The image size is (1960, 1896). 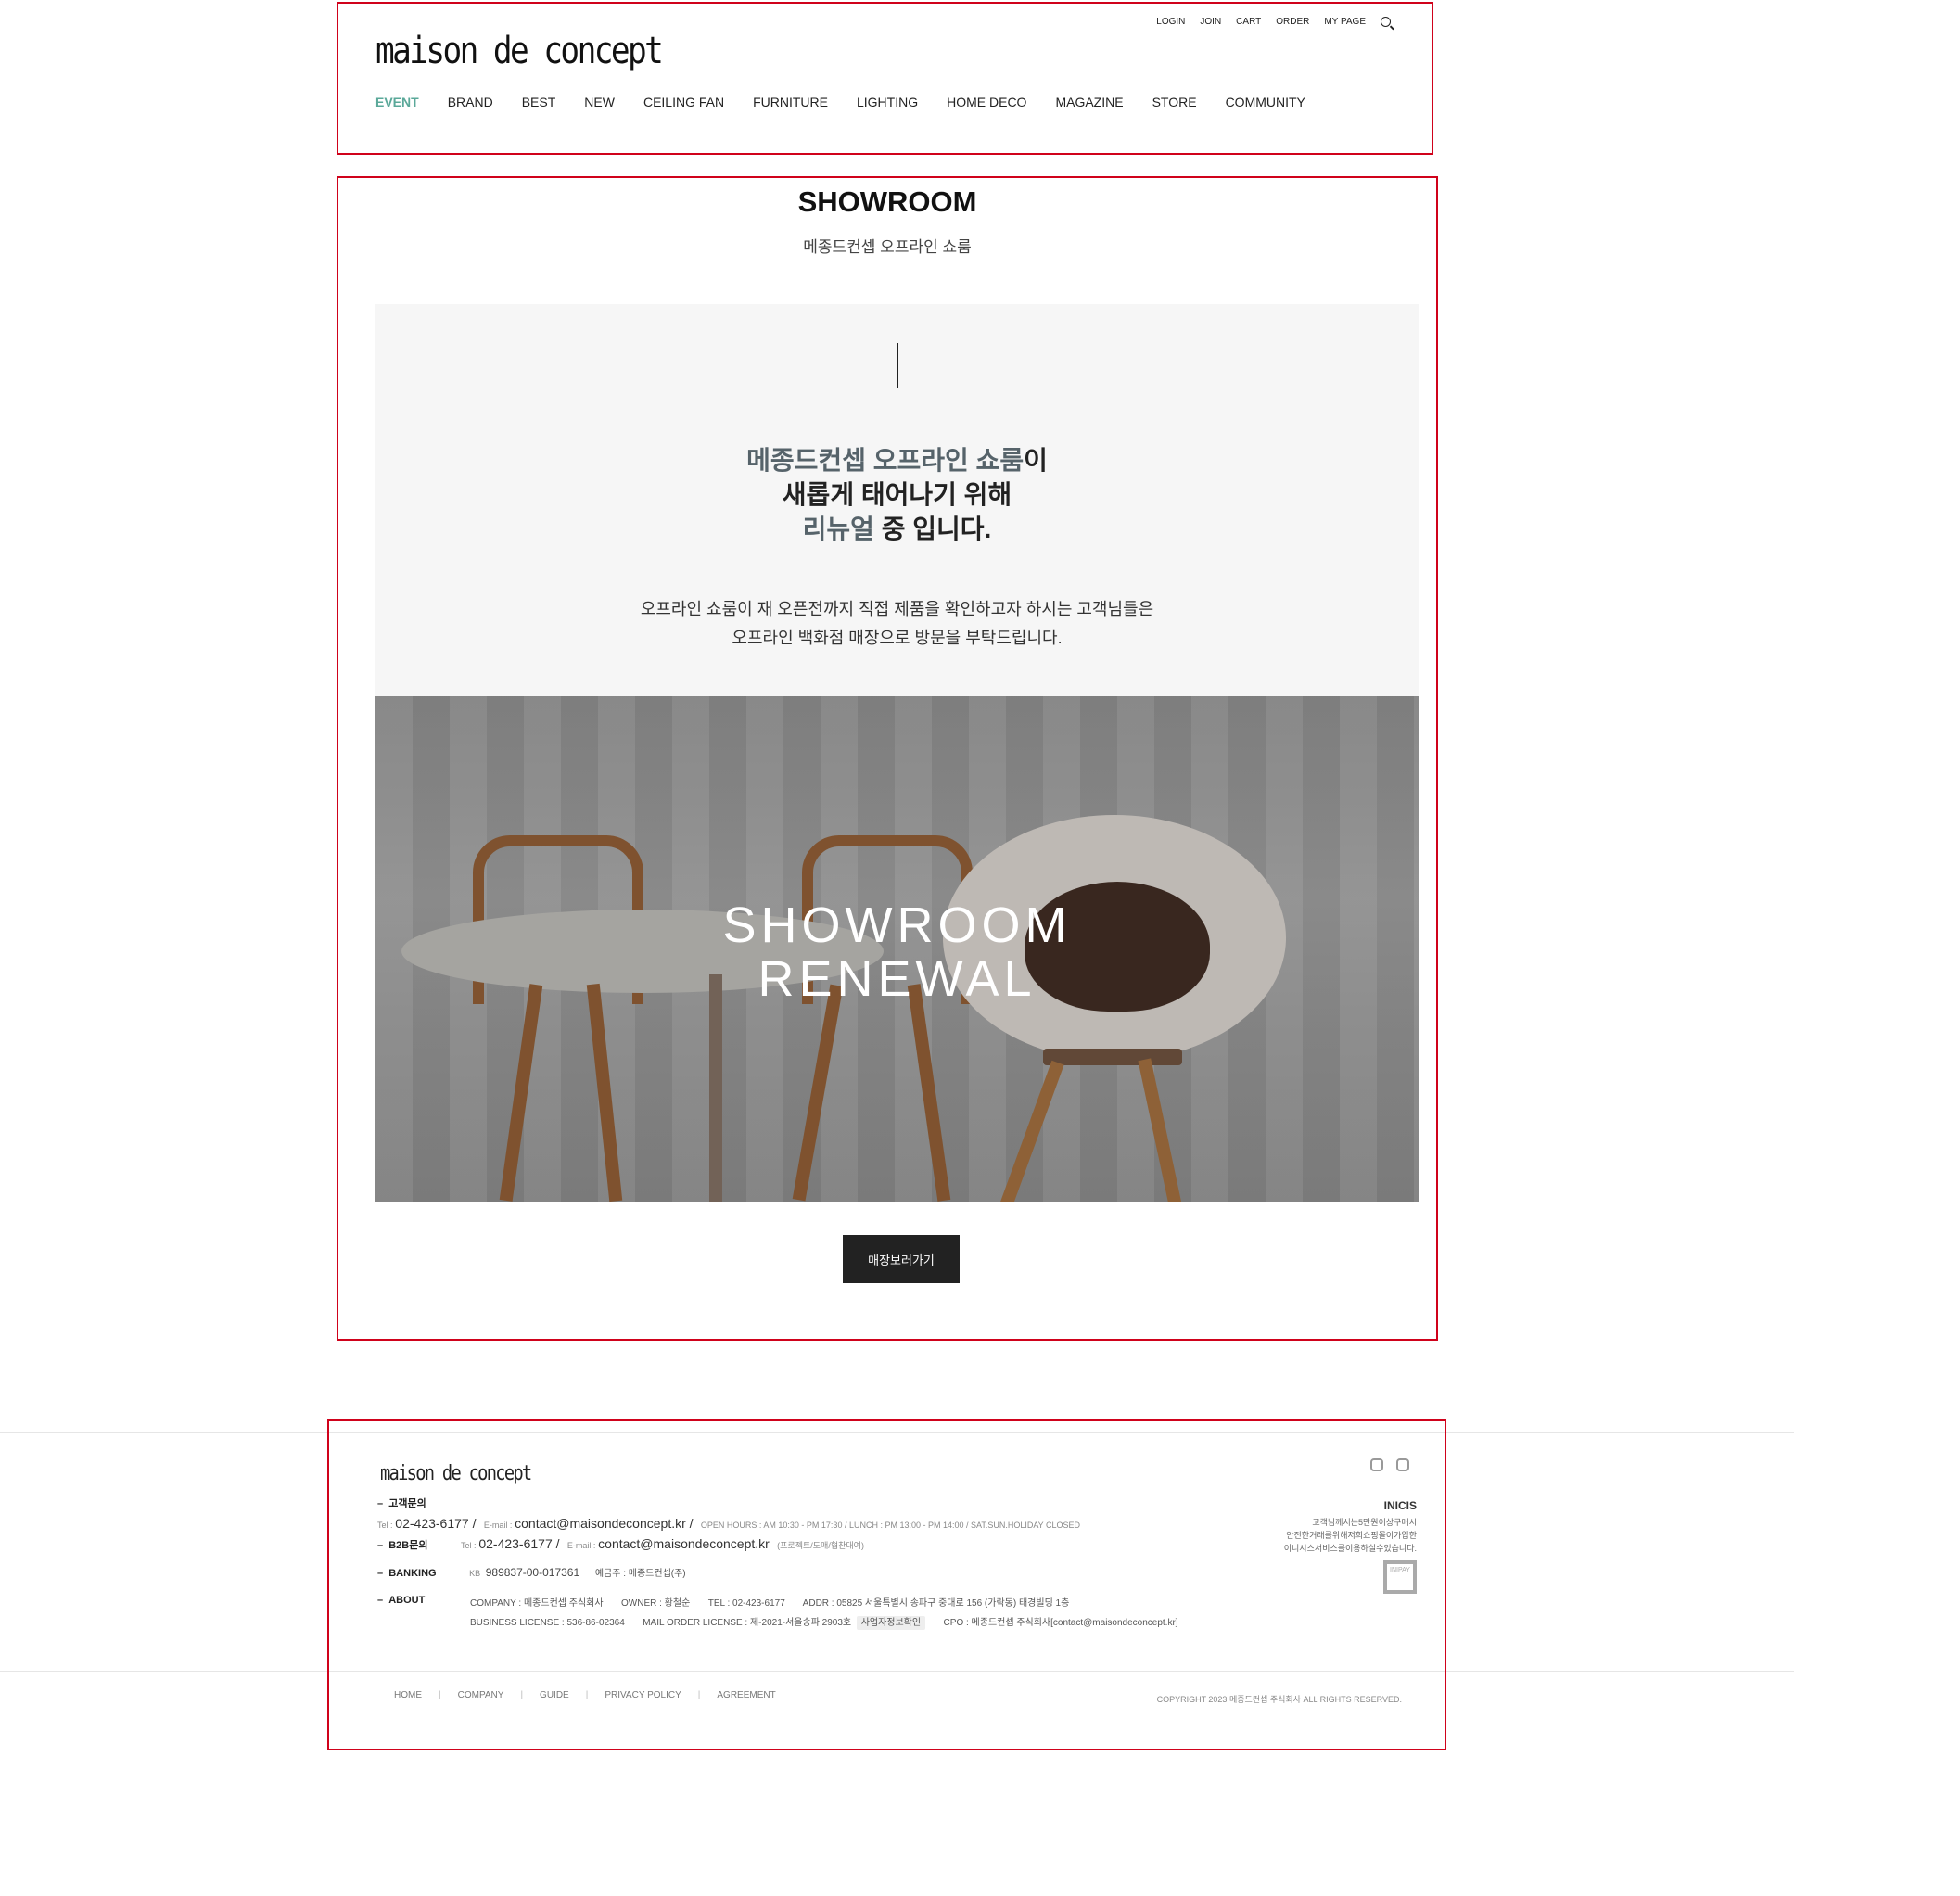 I want to click on headline-line-2: 새롭게 태어나기 위해, so click(x=897, y=494).